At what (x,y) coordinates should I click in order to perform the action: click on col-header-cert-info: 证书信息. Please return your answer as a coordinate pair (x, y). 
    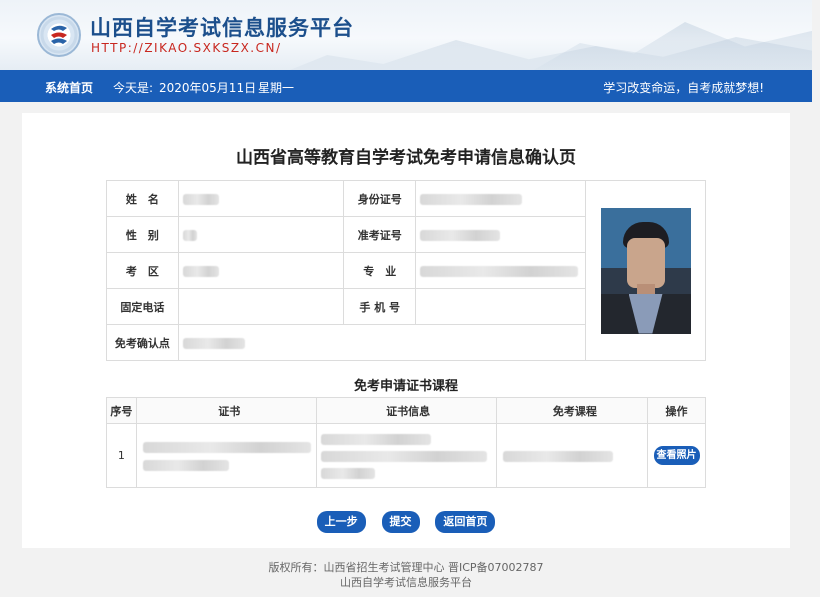
    Looking at the image, I should click on (406, 410).